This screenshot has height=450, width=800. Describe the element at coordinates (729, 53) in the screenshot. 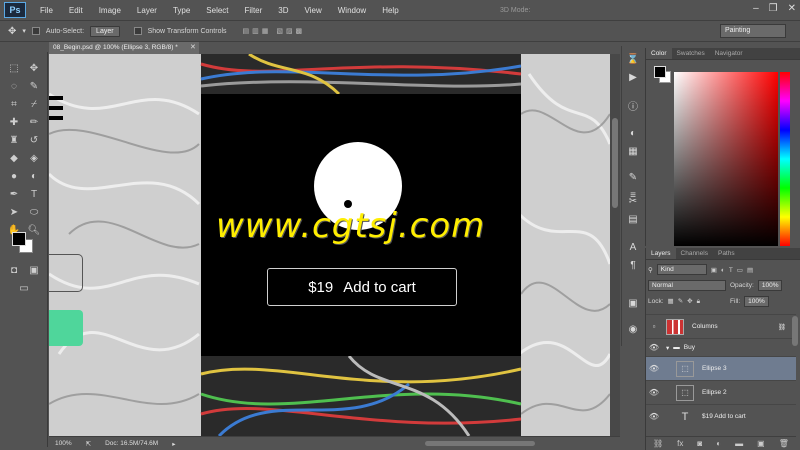

I see `tab-navigator: Navigator` at that location.